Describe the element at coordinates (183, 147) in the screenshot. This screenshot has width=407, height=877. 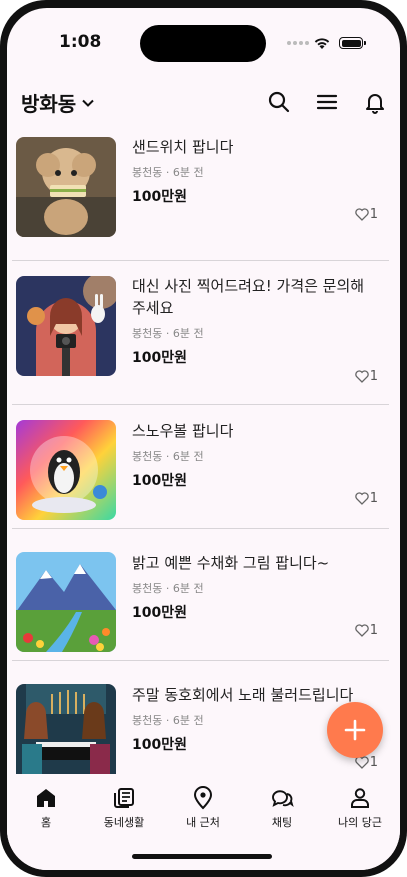
I see `listing-title: 샌드위치 팝니다` at that location.